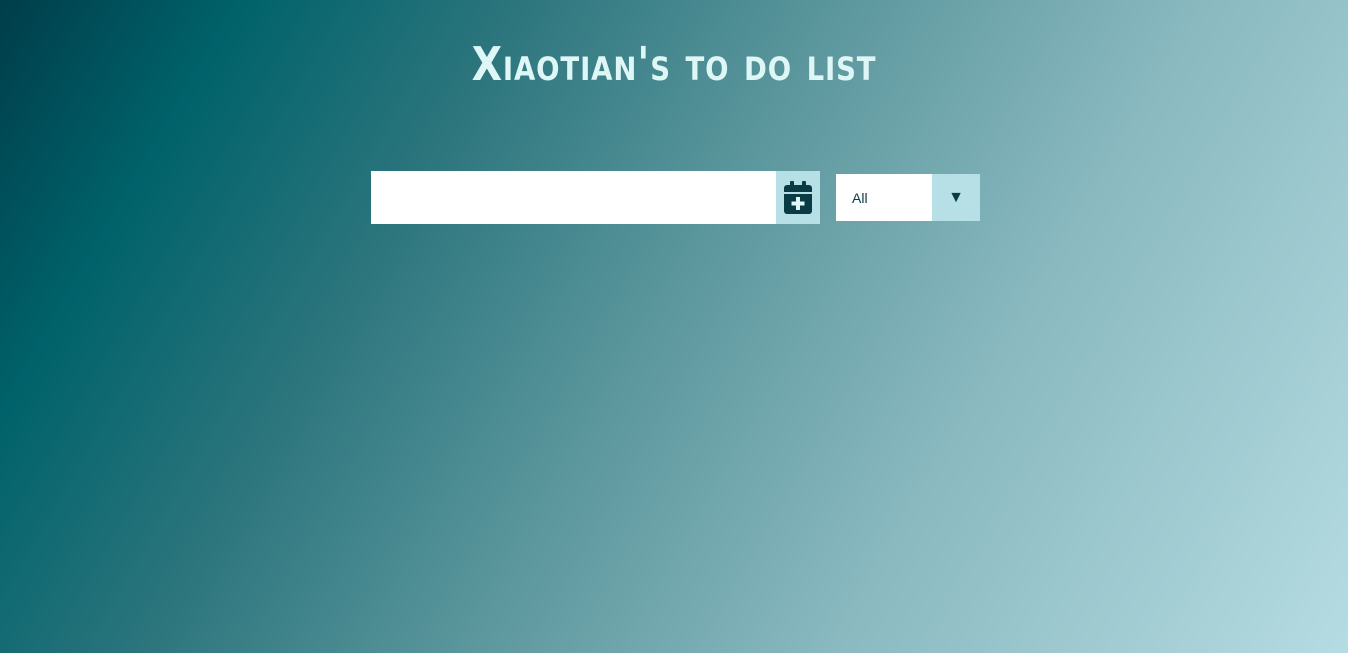  I want to click on calendar-plus-icon, so click(798, 197).